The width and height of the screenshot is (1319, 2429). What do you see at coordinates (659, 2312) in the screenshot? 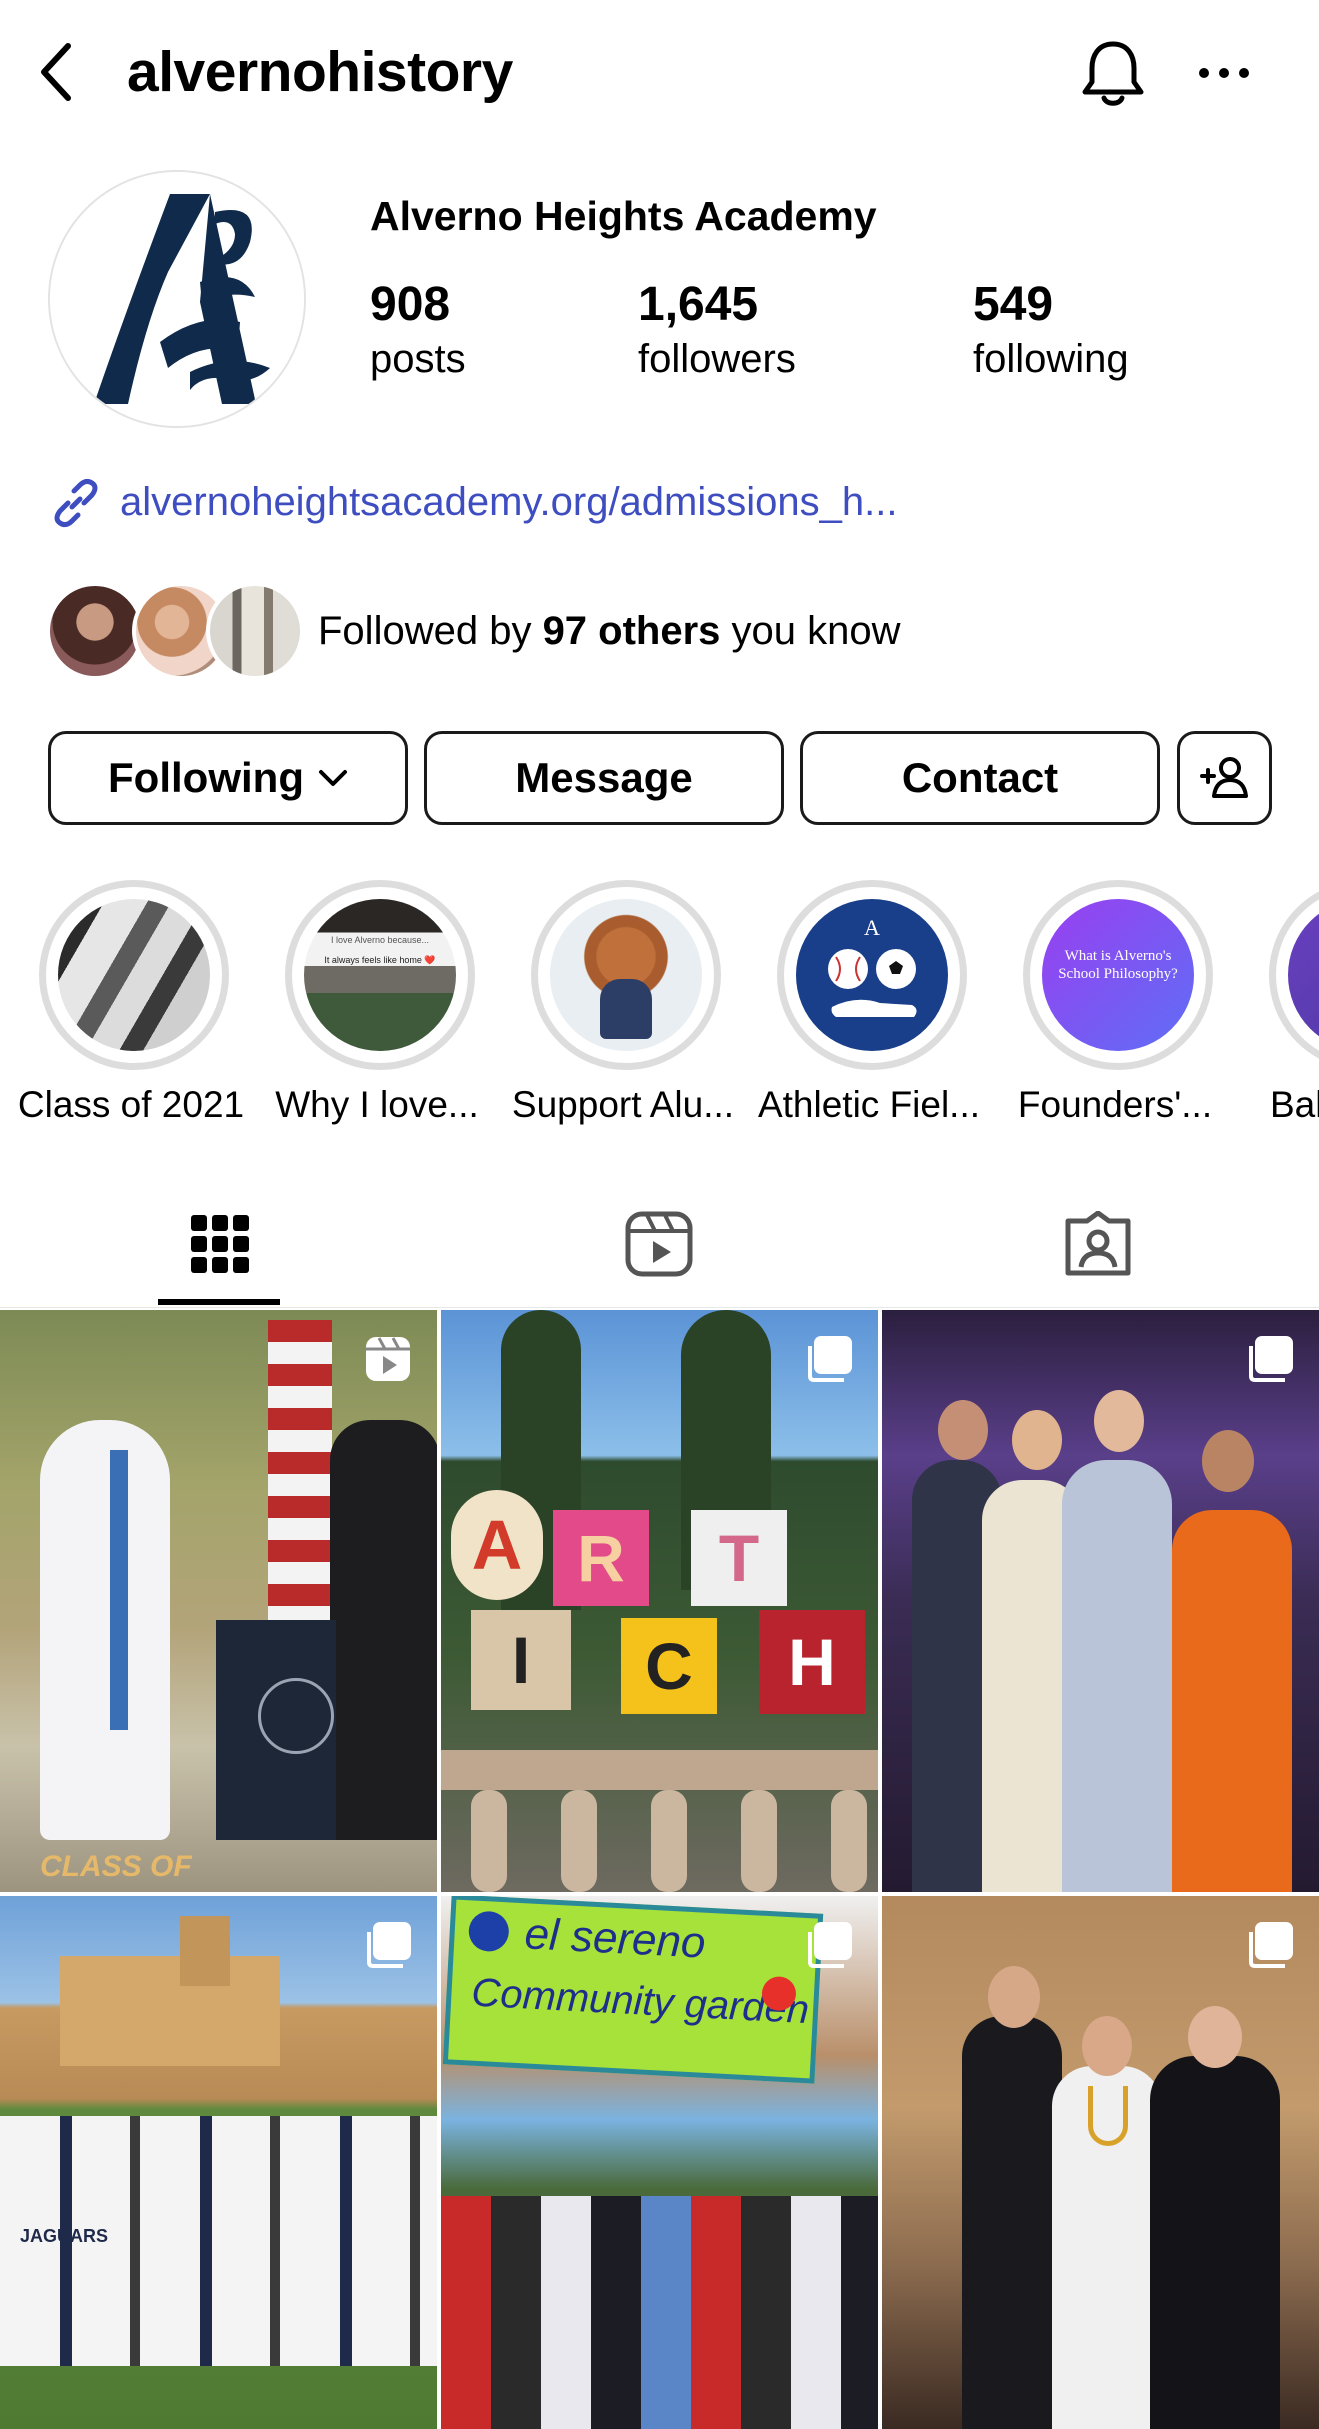
I see `group-of-people` at bounding box center [659, 2312].